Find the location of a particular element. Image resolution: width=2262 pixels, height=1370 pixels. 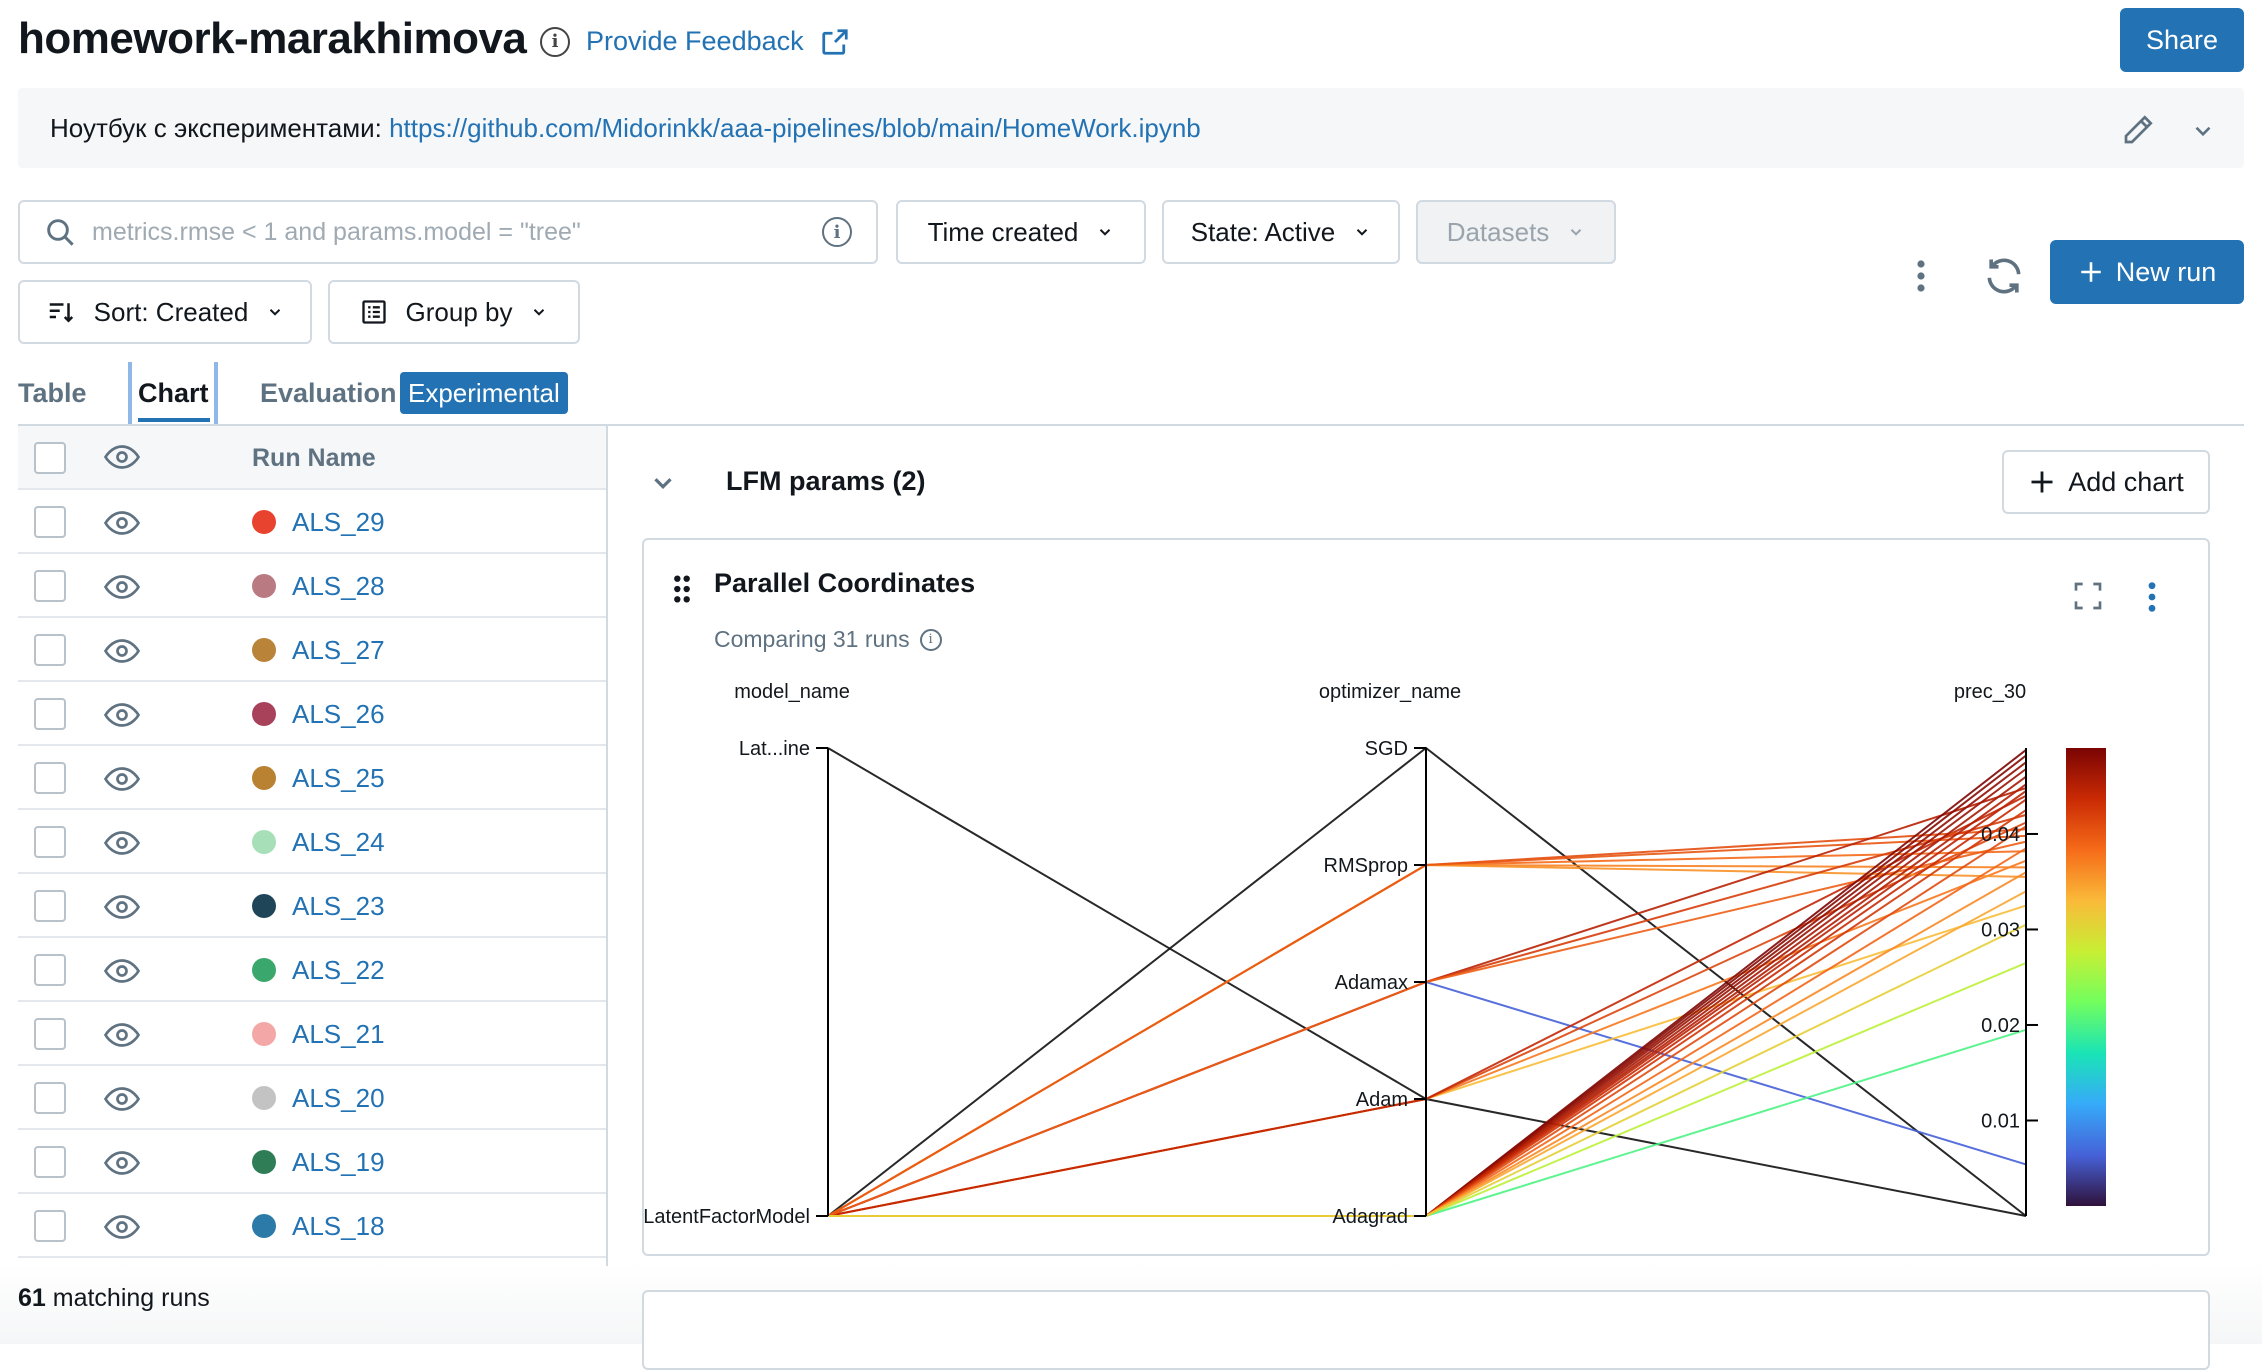

run-name-header: Run Name is located at coordinates (314, 458).